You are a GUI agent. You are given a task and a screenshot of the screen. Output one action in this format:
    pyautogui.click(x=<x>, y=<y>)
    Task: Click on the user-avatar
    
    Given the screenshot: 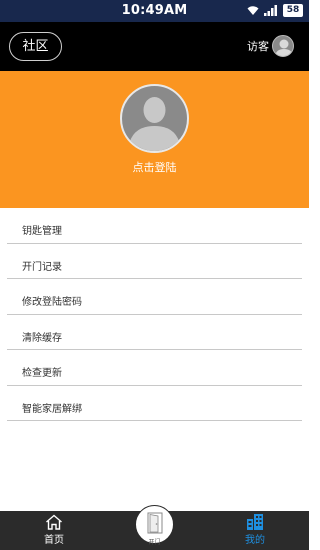 What is the action you would take?
    pyautogui.click(x=154, y=118)
    